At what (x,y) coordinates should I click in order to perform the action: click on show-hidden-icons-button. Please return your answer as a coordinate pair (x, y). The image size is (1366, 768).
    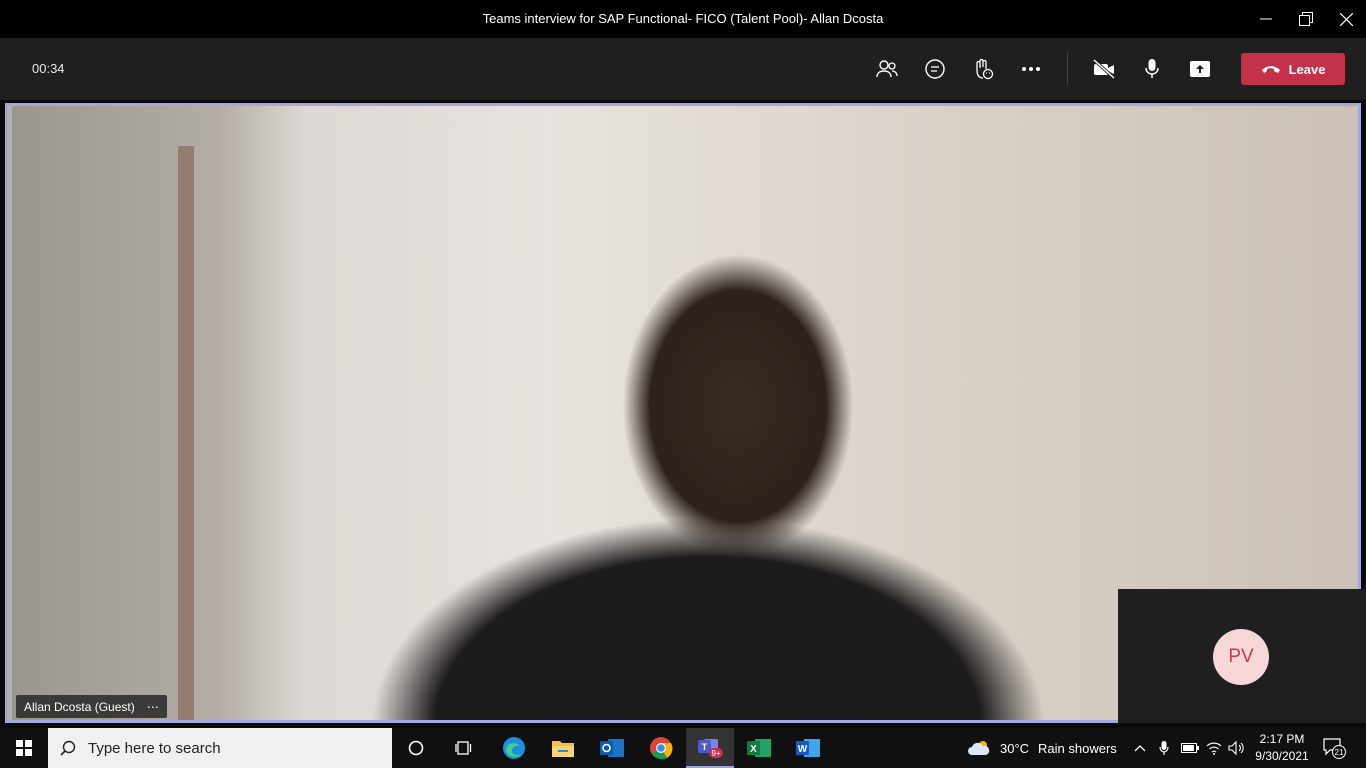
    Looking at the image, I should click on (1140, 748).